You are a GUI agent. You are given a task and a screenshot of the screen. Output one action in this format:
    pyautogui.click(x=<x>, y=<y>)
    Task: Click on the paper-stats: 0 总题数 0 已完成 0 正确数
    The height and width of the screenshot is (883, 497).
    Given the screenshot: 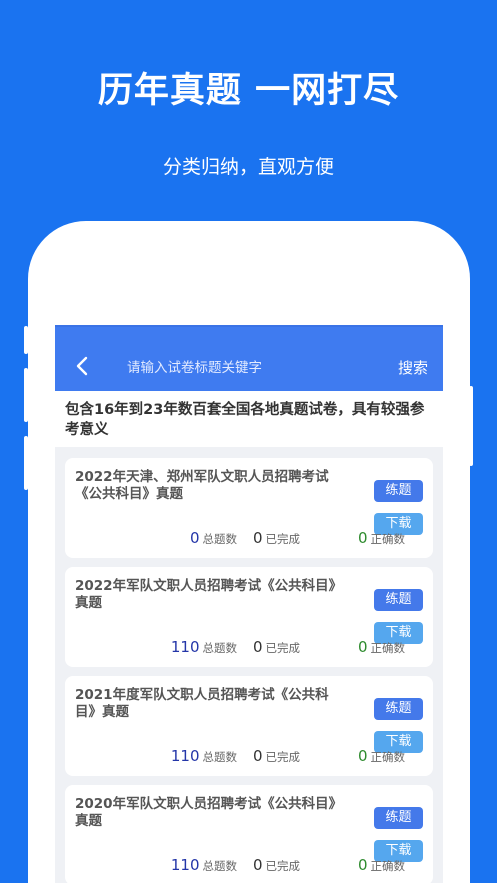 What is the action you would take?
    pyautogui.click(x=235, y=538)
    